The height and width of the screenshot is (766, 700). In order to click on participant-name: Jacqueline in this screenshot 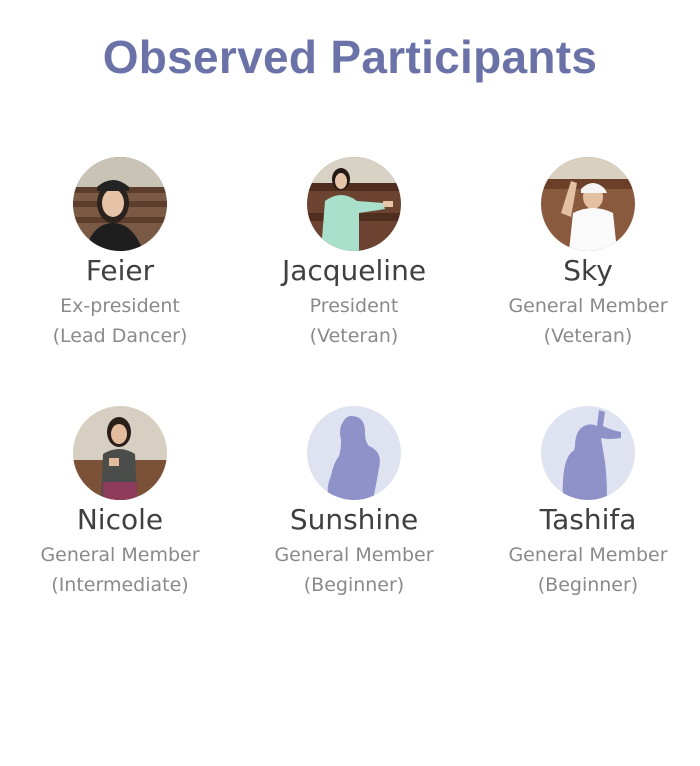, I will do `click(354, 270)`.